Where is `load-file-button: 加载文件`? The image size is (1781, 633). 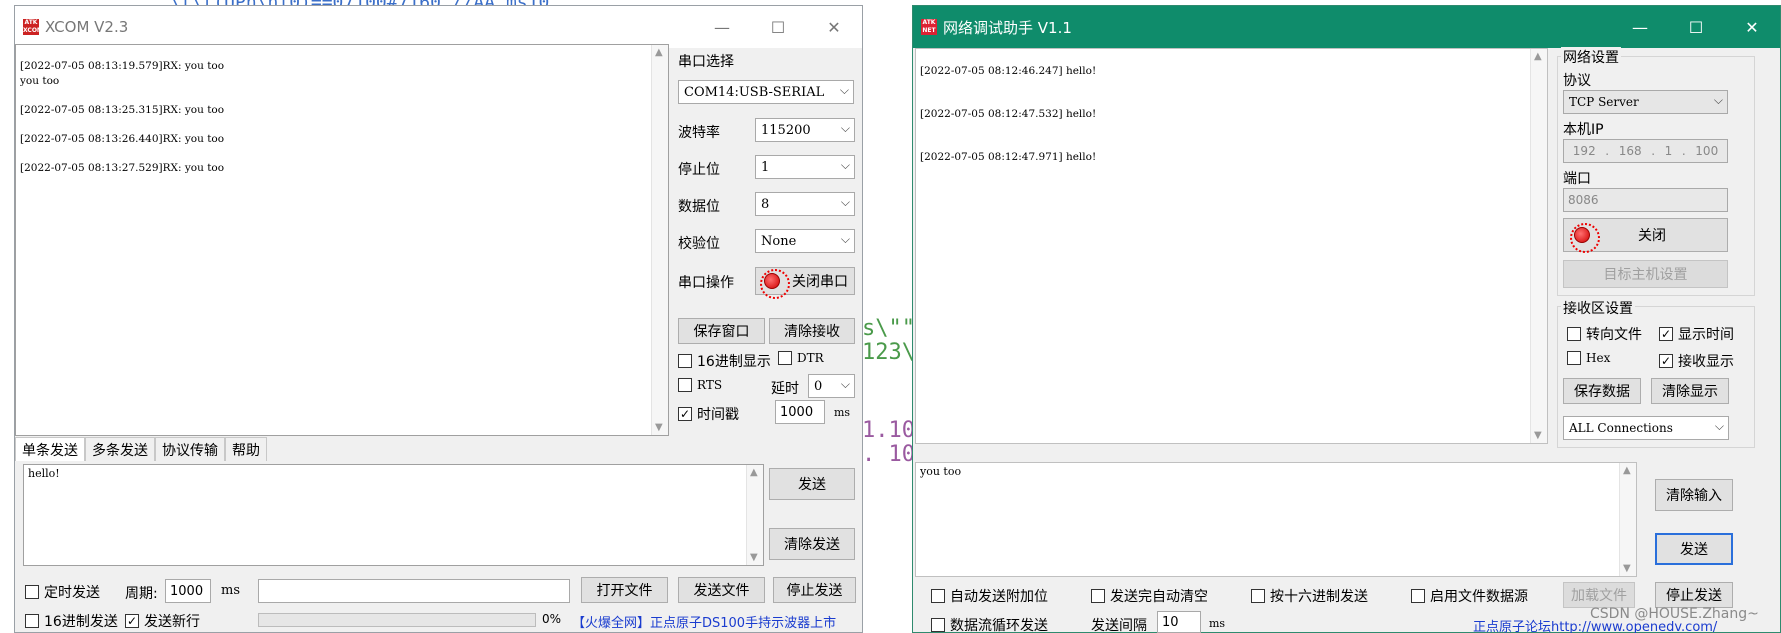
load-file-button: 加载文件 is located at coordinates (1599, 595).